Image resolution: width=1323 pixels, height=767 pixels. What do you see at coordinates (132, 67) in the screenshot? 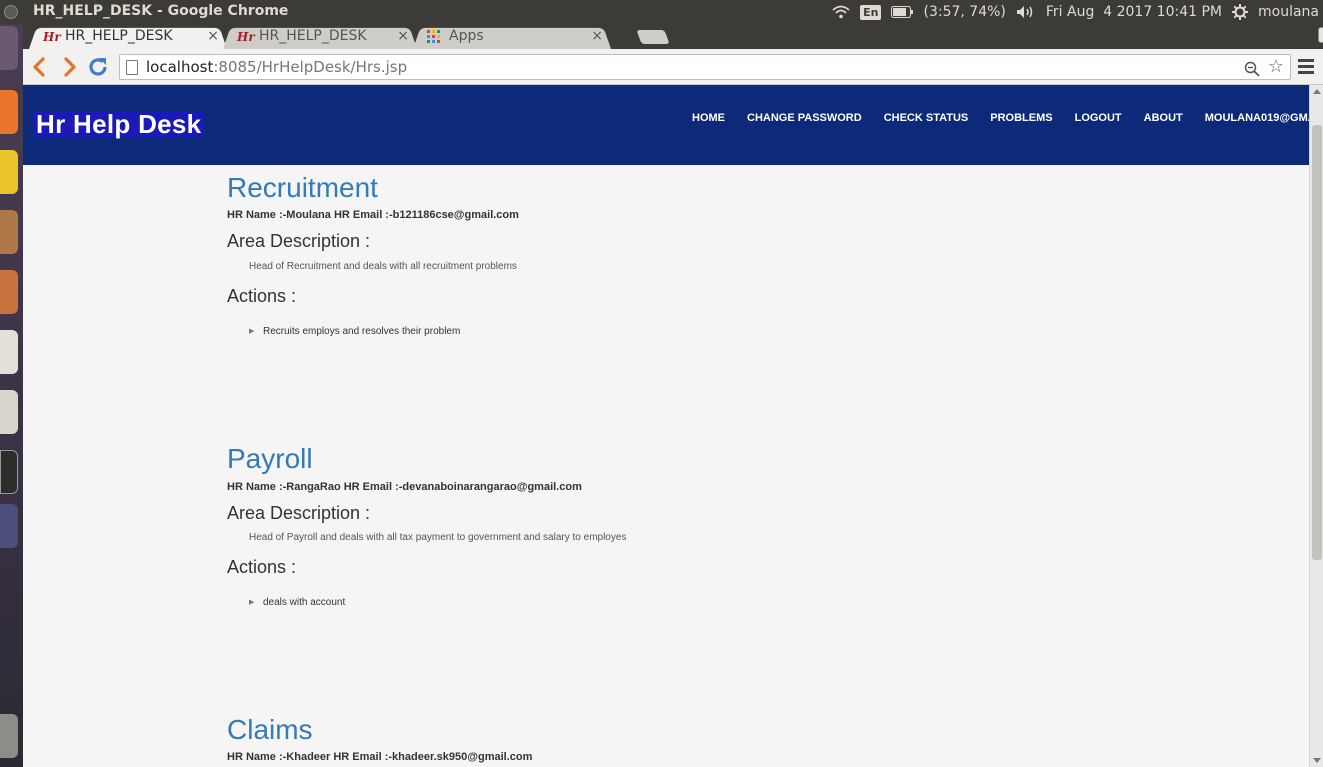
I see `page-icon` at bounding box center [132, 67].